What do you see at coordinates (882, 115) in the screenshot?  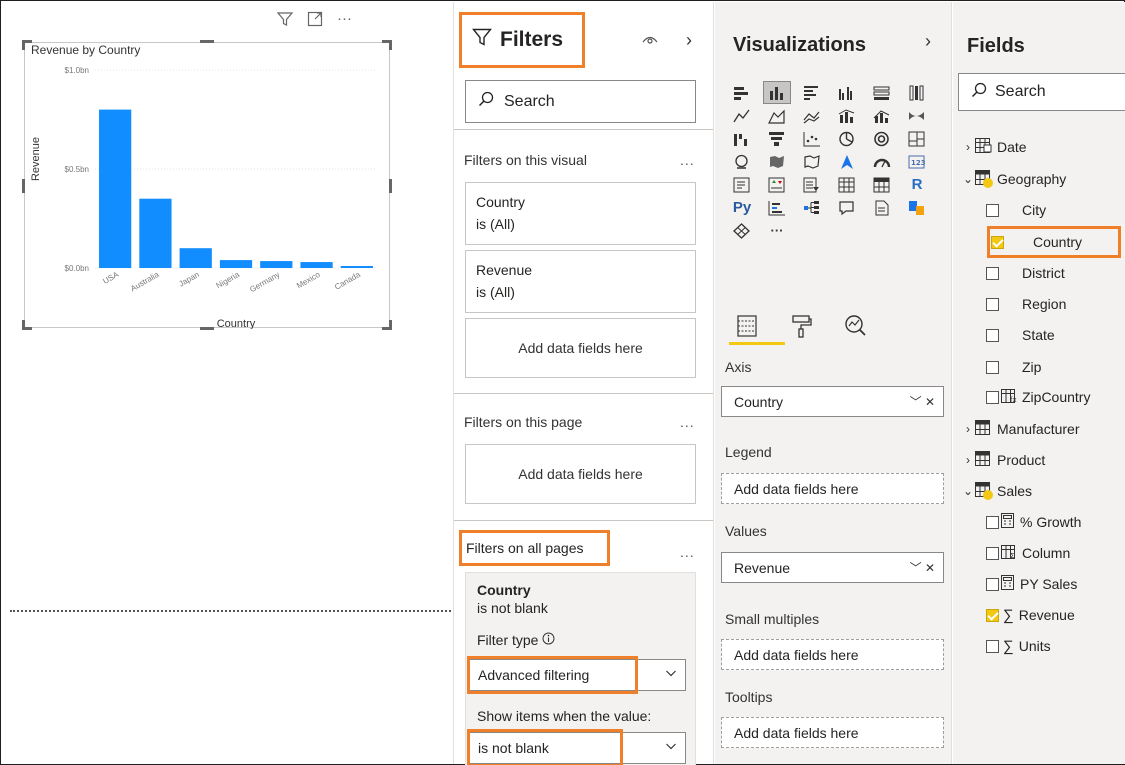 I see `line-and-clustered-column-icon` at bounding box center [882, 115].